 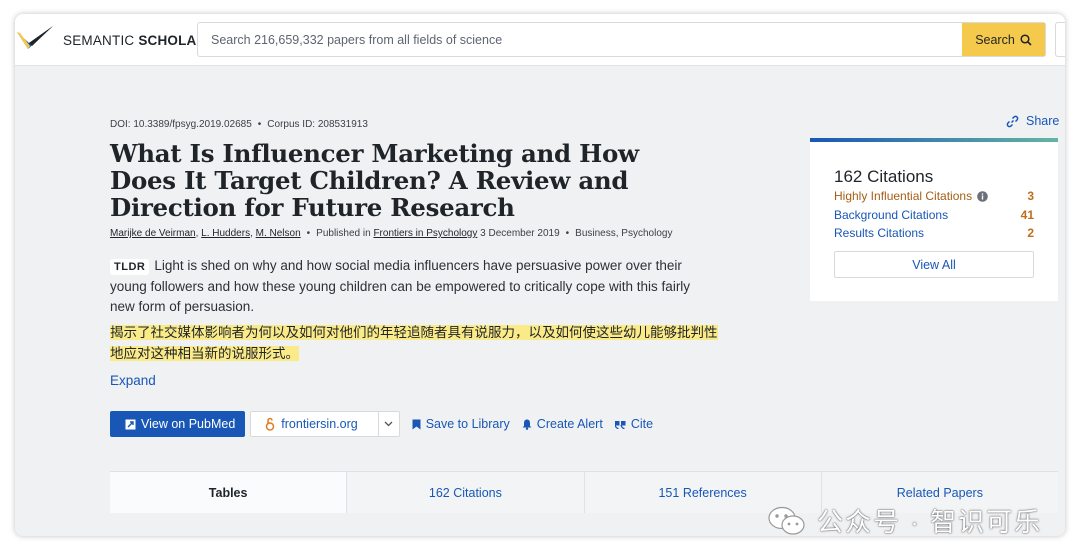 I want to click on author-link: M. Nelson, so click(x=278, y=233).